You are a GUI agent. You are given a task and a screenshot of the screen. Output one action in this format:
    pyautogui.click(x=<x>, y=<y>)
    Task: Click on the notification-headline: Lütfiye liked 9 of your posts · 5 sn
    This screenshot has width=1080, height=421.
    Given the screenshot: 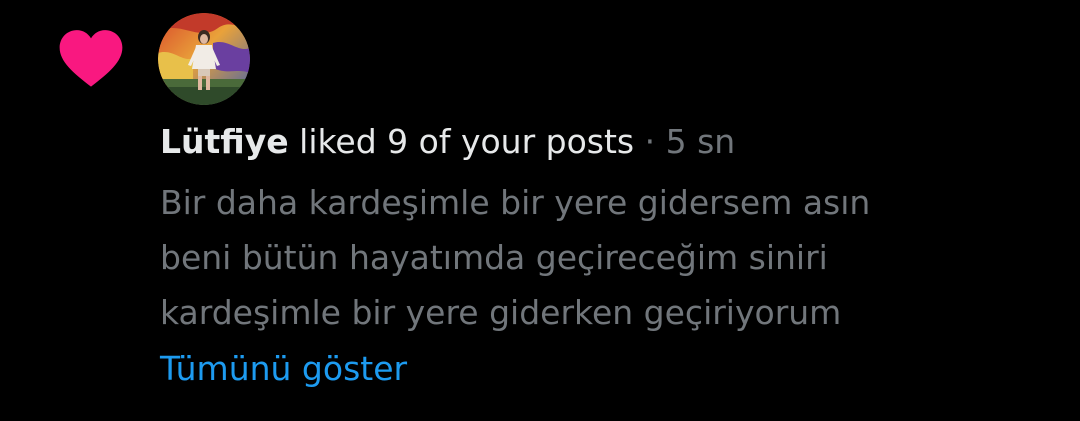 What is the action you would take?
    pyautogui.click(x=610, y=142)
    